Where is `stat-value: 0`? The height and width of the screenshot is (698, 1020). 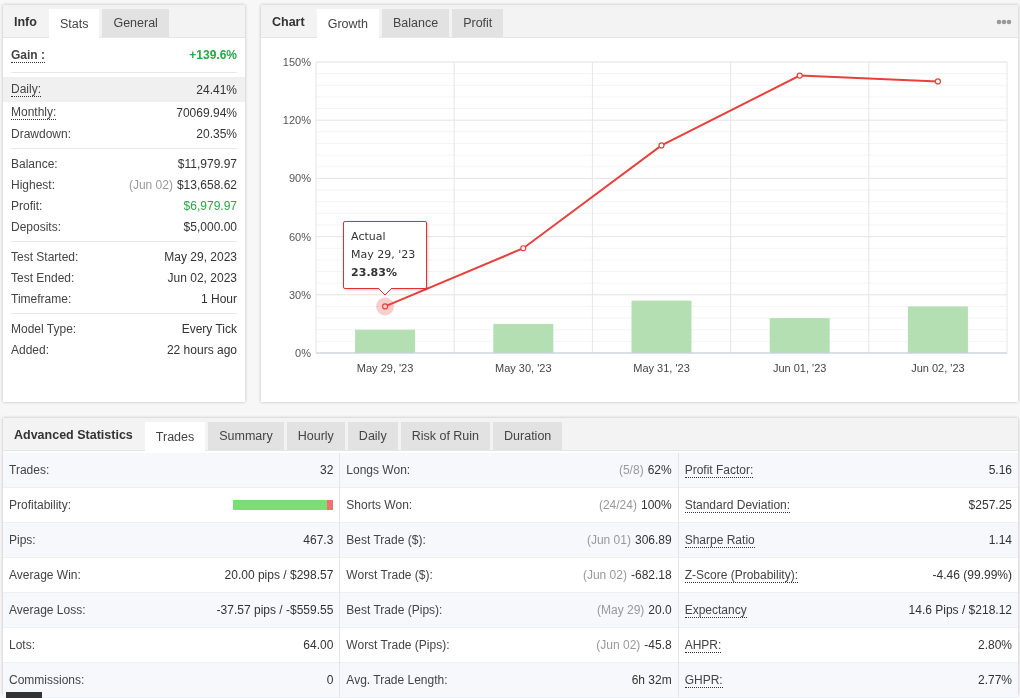 stat-value: 0 is located at coordinates (330, 680).